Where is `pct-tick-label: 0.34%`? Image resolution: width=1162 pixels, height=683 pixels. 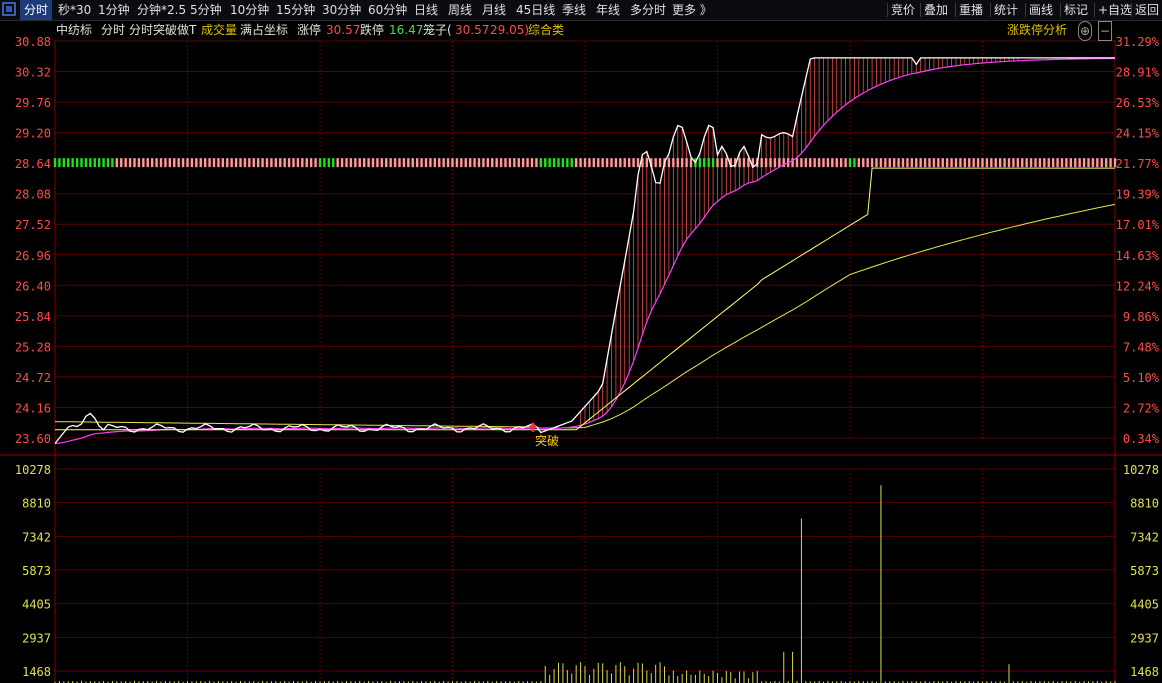
pct-tick-label: 0.34% is located at coordinates (1141, 439).